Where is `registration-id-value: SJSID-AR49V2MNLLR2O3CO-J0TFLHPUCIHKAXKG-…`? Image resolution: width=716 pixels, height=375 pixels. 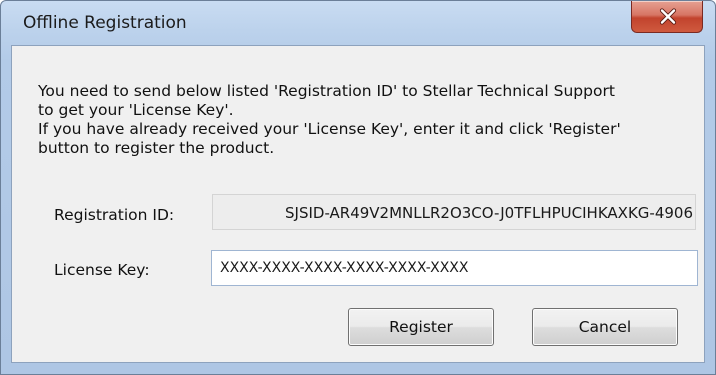 registration-id-value: SJSID-AR49V2MNLLR2O3CO-J0TFLHPUCIHKAXKG-… is located at coordinates (489, 213).